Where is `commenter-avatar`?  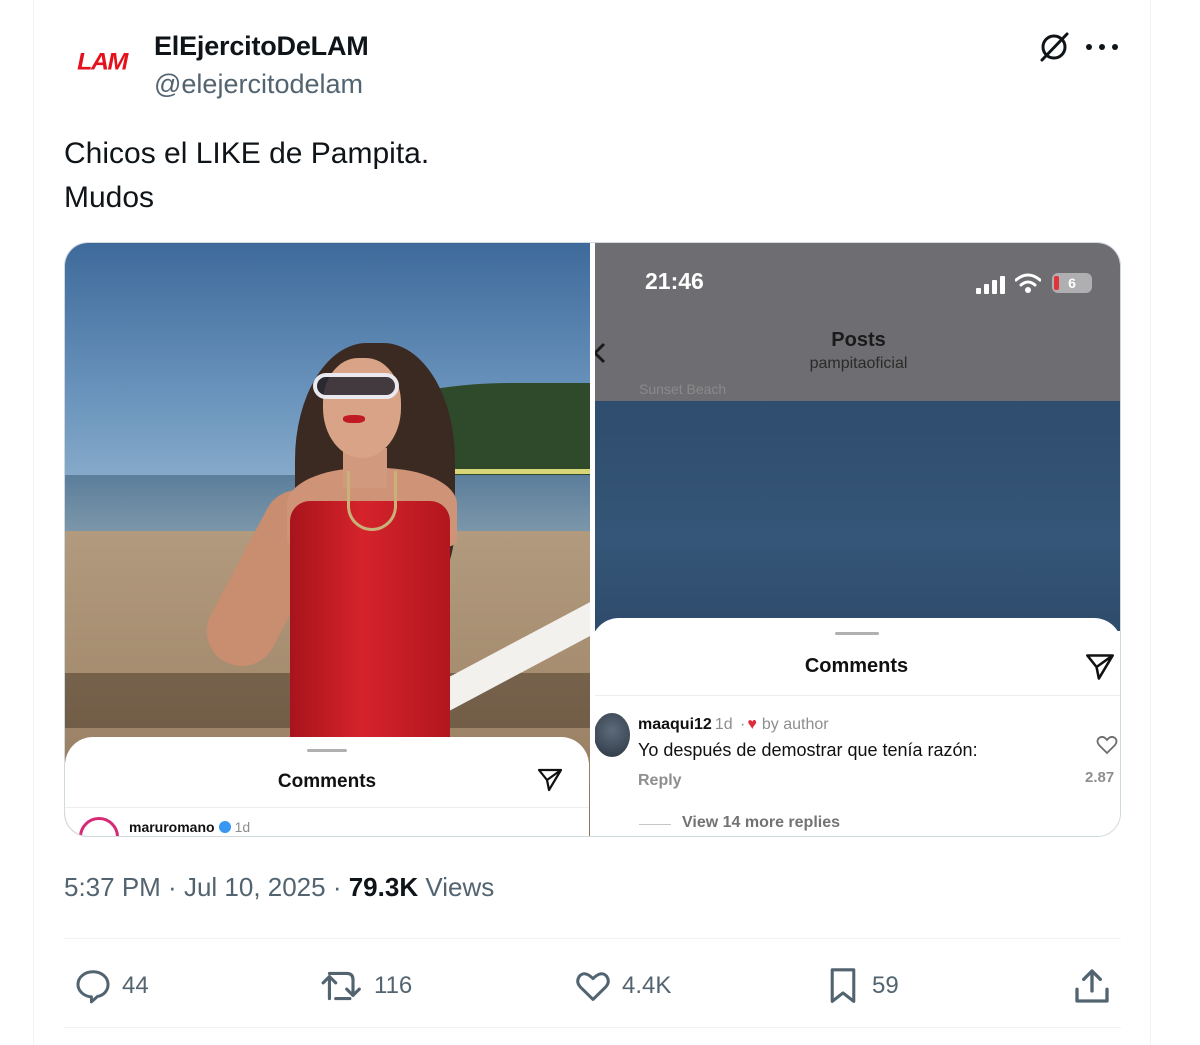 commenter-avatar is located at coordinates (99, 826).